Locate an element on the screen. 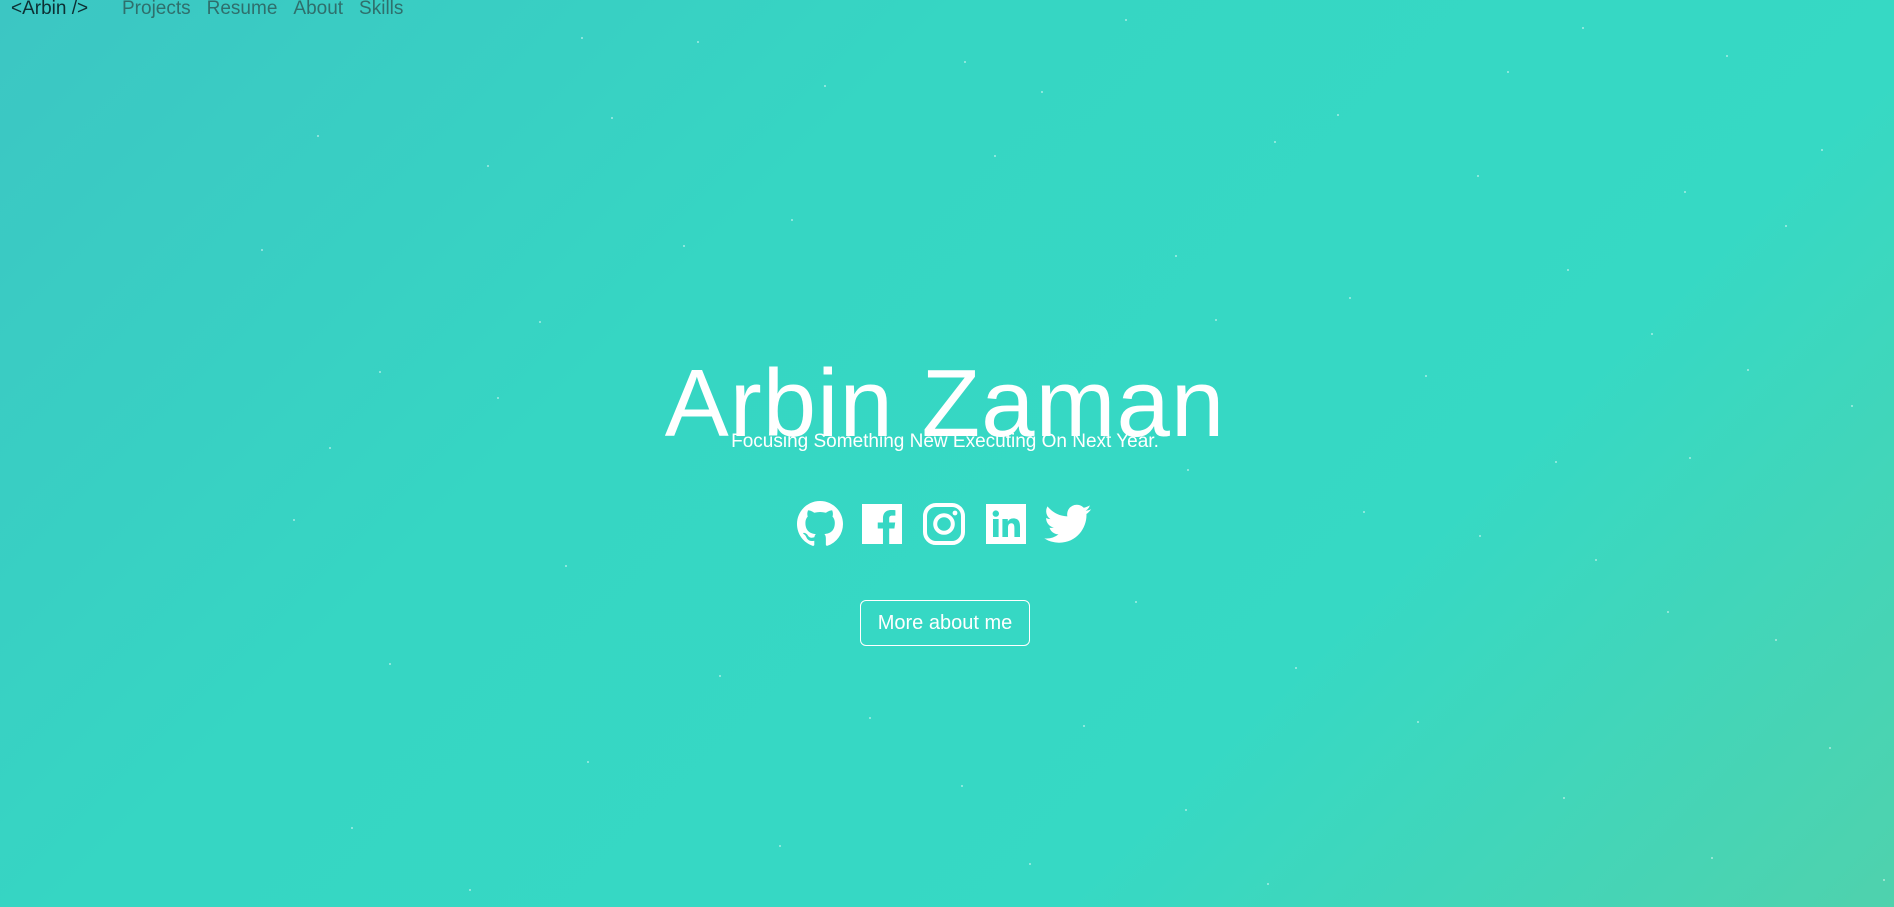 Image resolution: width=1894 pixels, height=907 pixels. nav-link-resume: Resume is located at coordinates (242, 10).